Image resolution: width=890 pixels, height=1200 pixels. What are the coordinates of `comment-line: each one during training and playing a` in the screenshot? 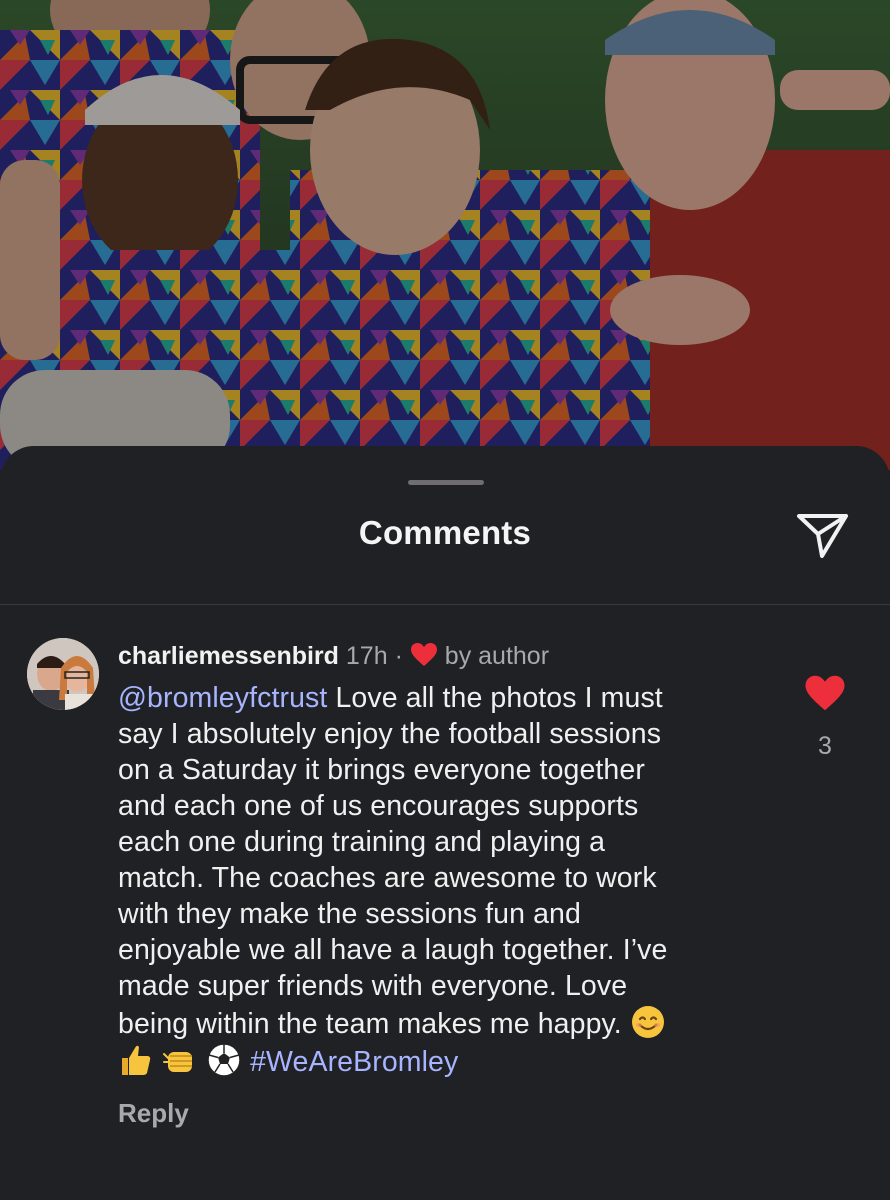 It's located at (362, 842).